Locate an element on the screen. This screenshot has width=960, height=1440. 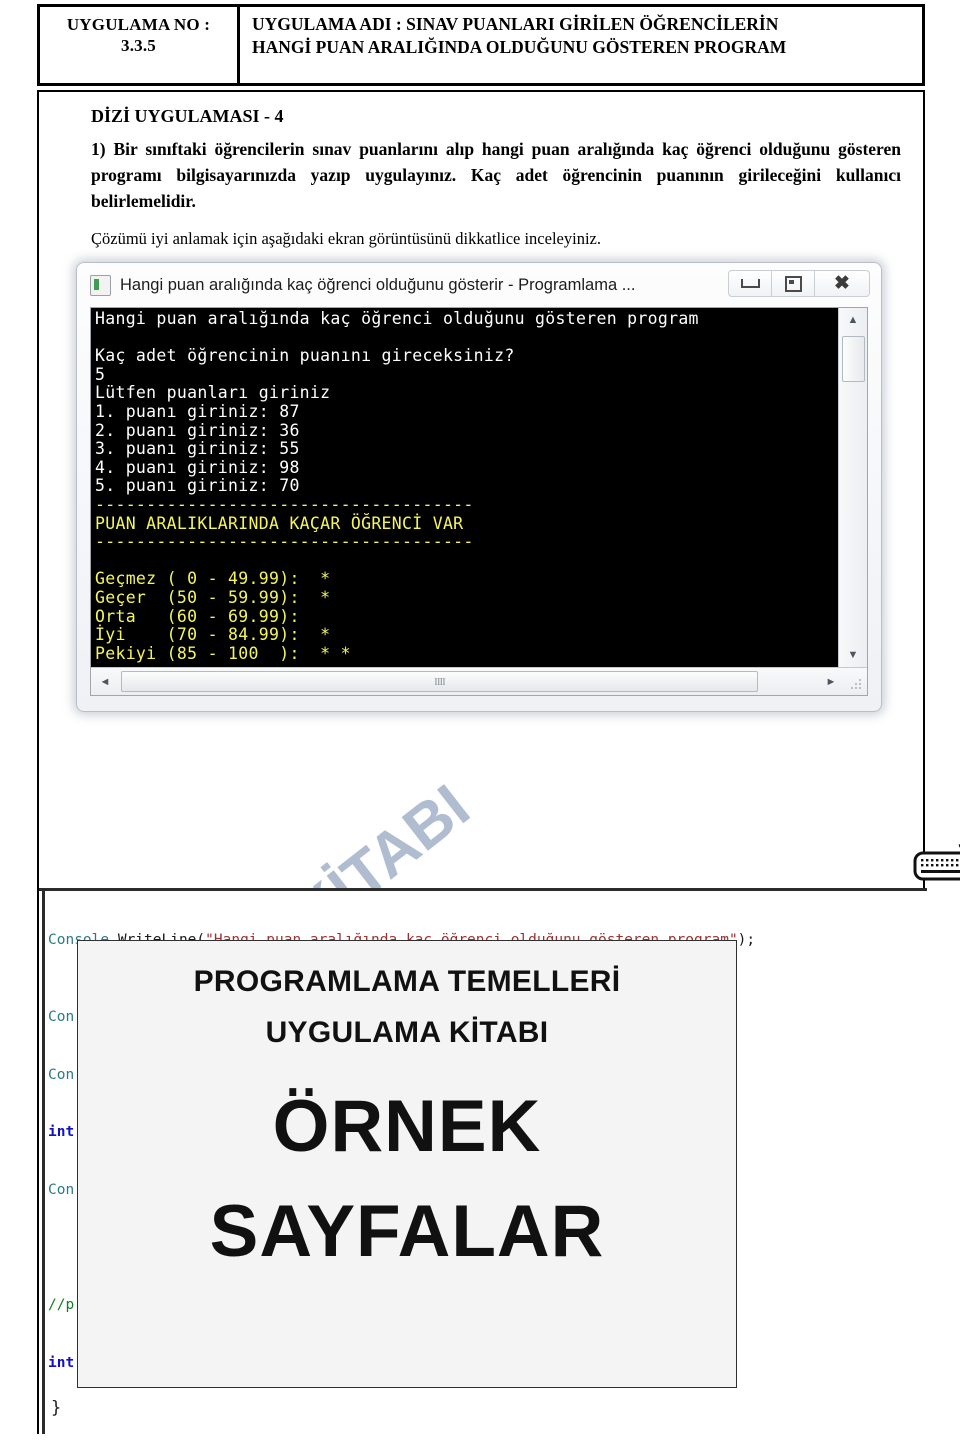
section-title: DİZİ UYGULAMASI - 4 is located at coordinates (187, 116).